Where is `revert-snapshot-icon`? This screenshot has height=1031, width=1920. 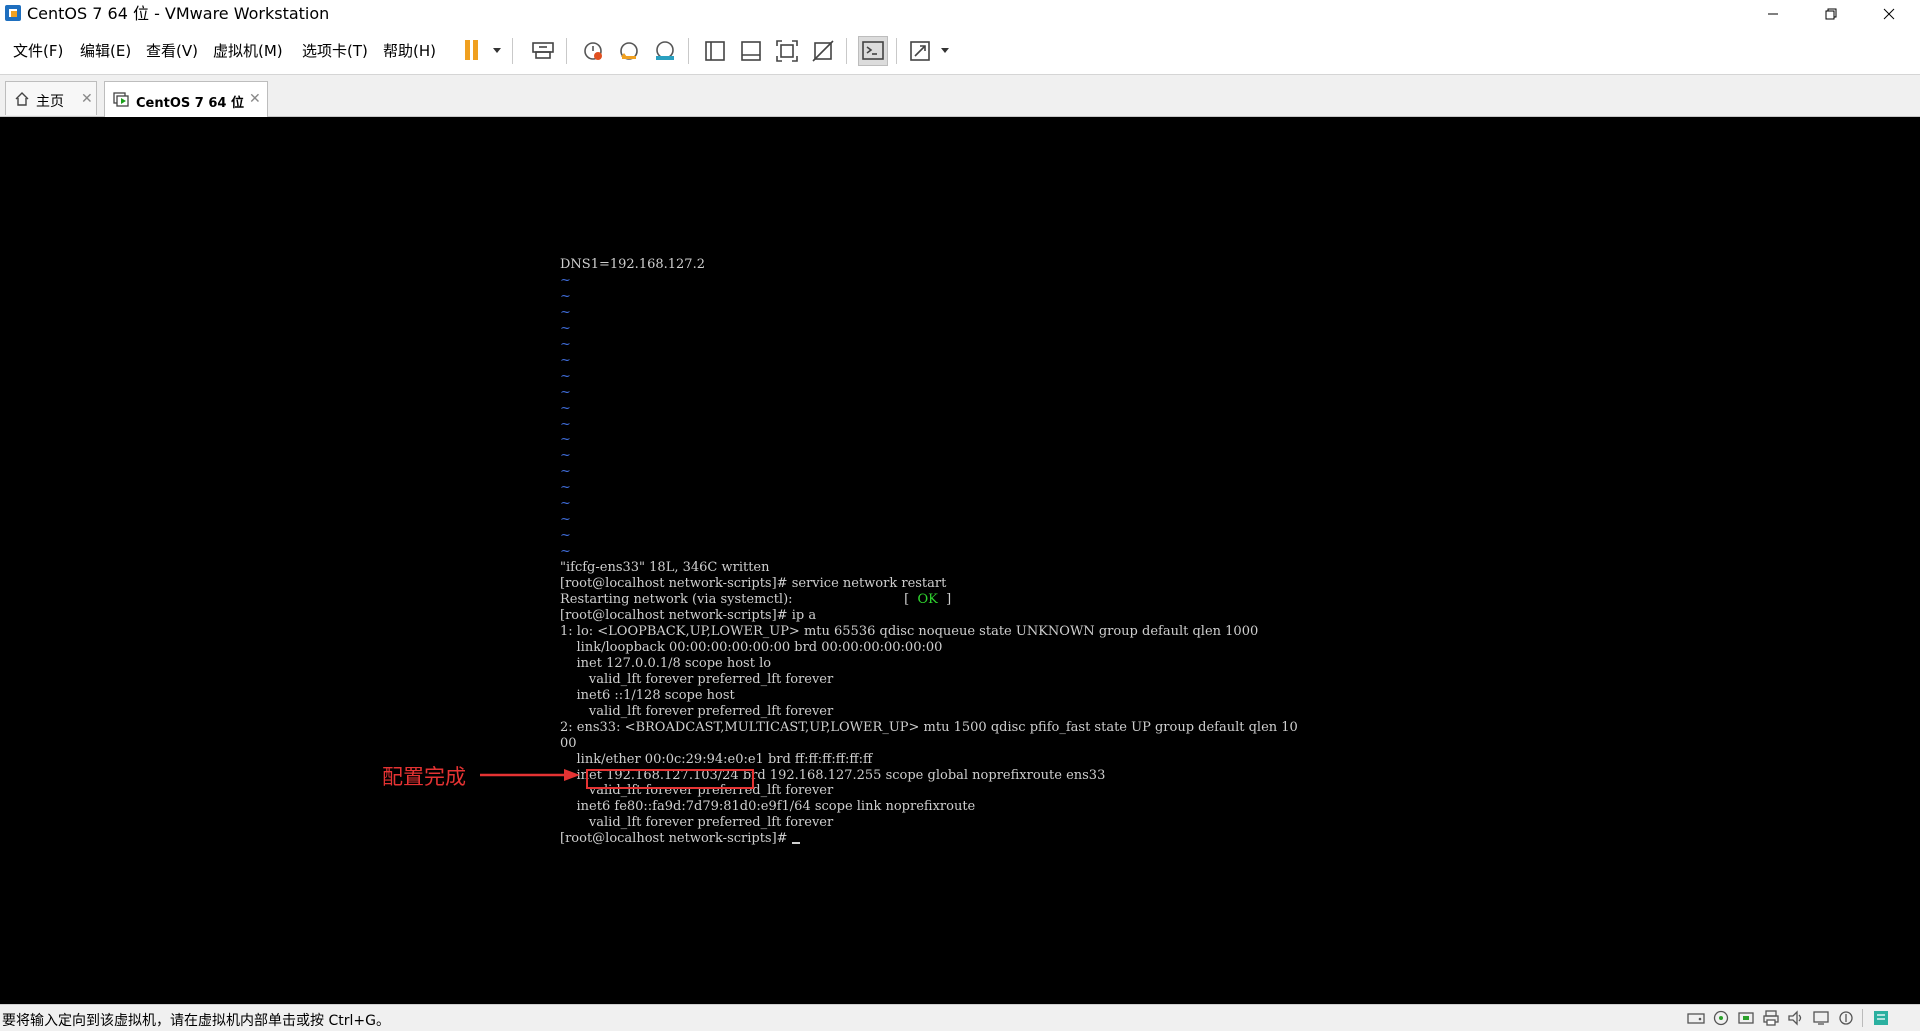
revert-snapshot-icon is located at coordinates (629, 51).